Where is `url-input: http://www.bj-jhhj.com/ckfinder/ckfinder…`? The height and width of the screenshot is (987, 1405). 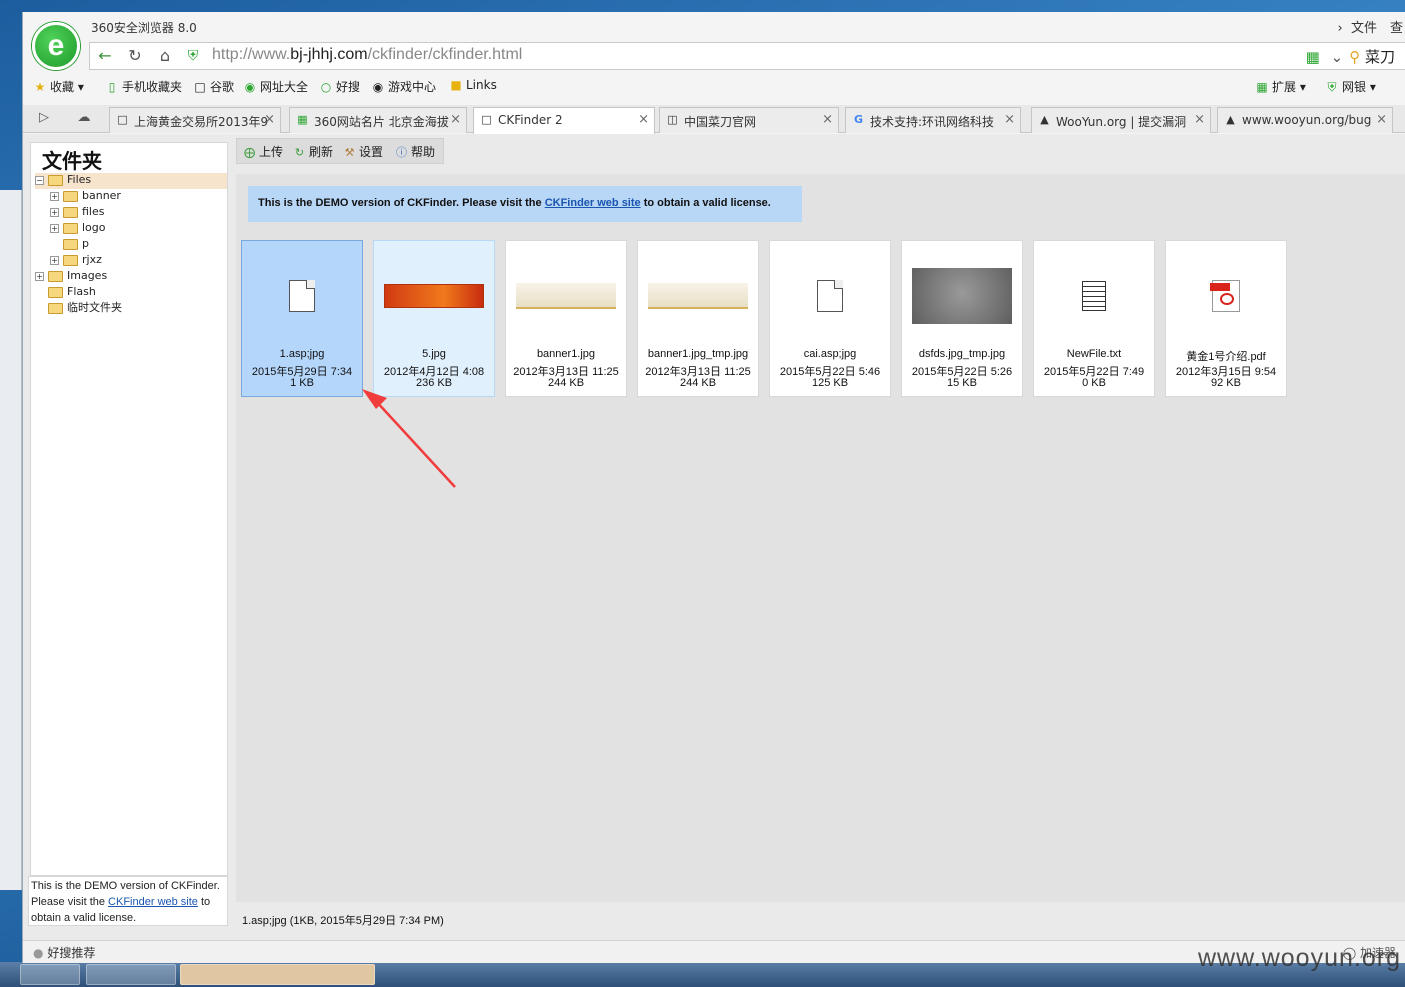 url-input: http://www.bj-jhhj.com/ckfinder/ckfinder… is located at coordinates (367, 55).